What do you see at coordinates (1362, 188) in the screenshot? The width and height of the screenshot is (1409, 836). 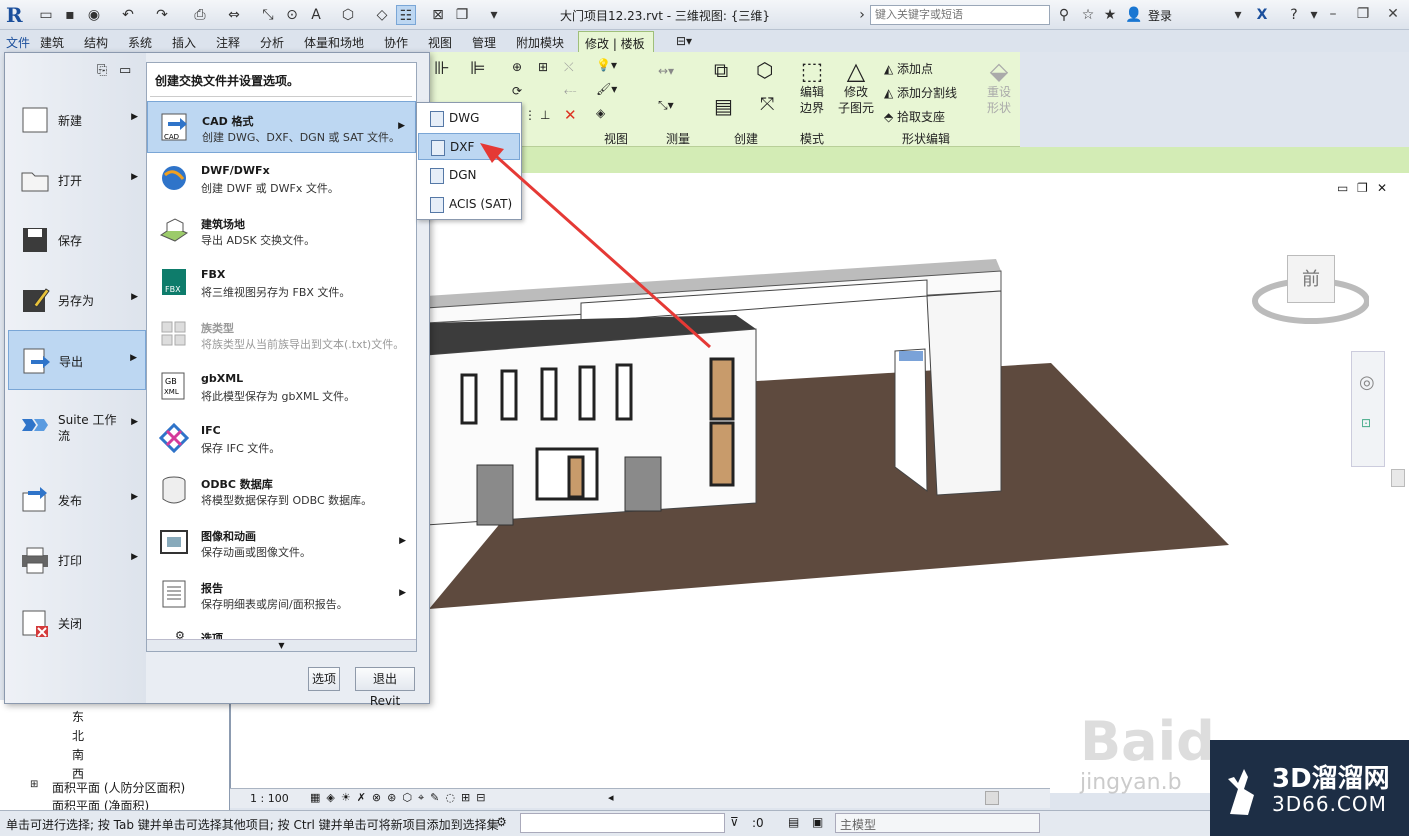 I see `view-restore-icon: ❐` at bounding box center [1362, 188].